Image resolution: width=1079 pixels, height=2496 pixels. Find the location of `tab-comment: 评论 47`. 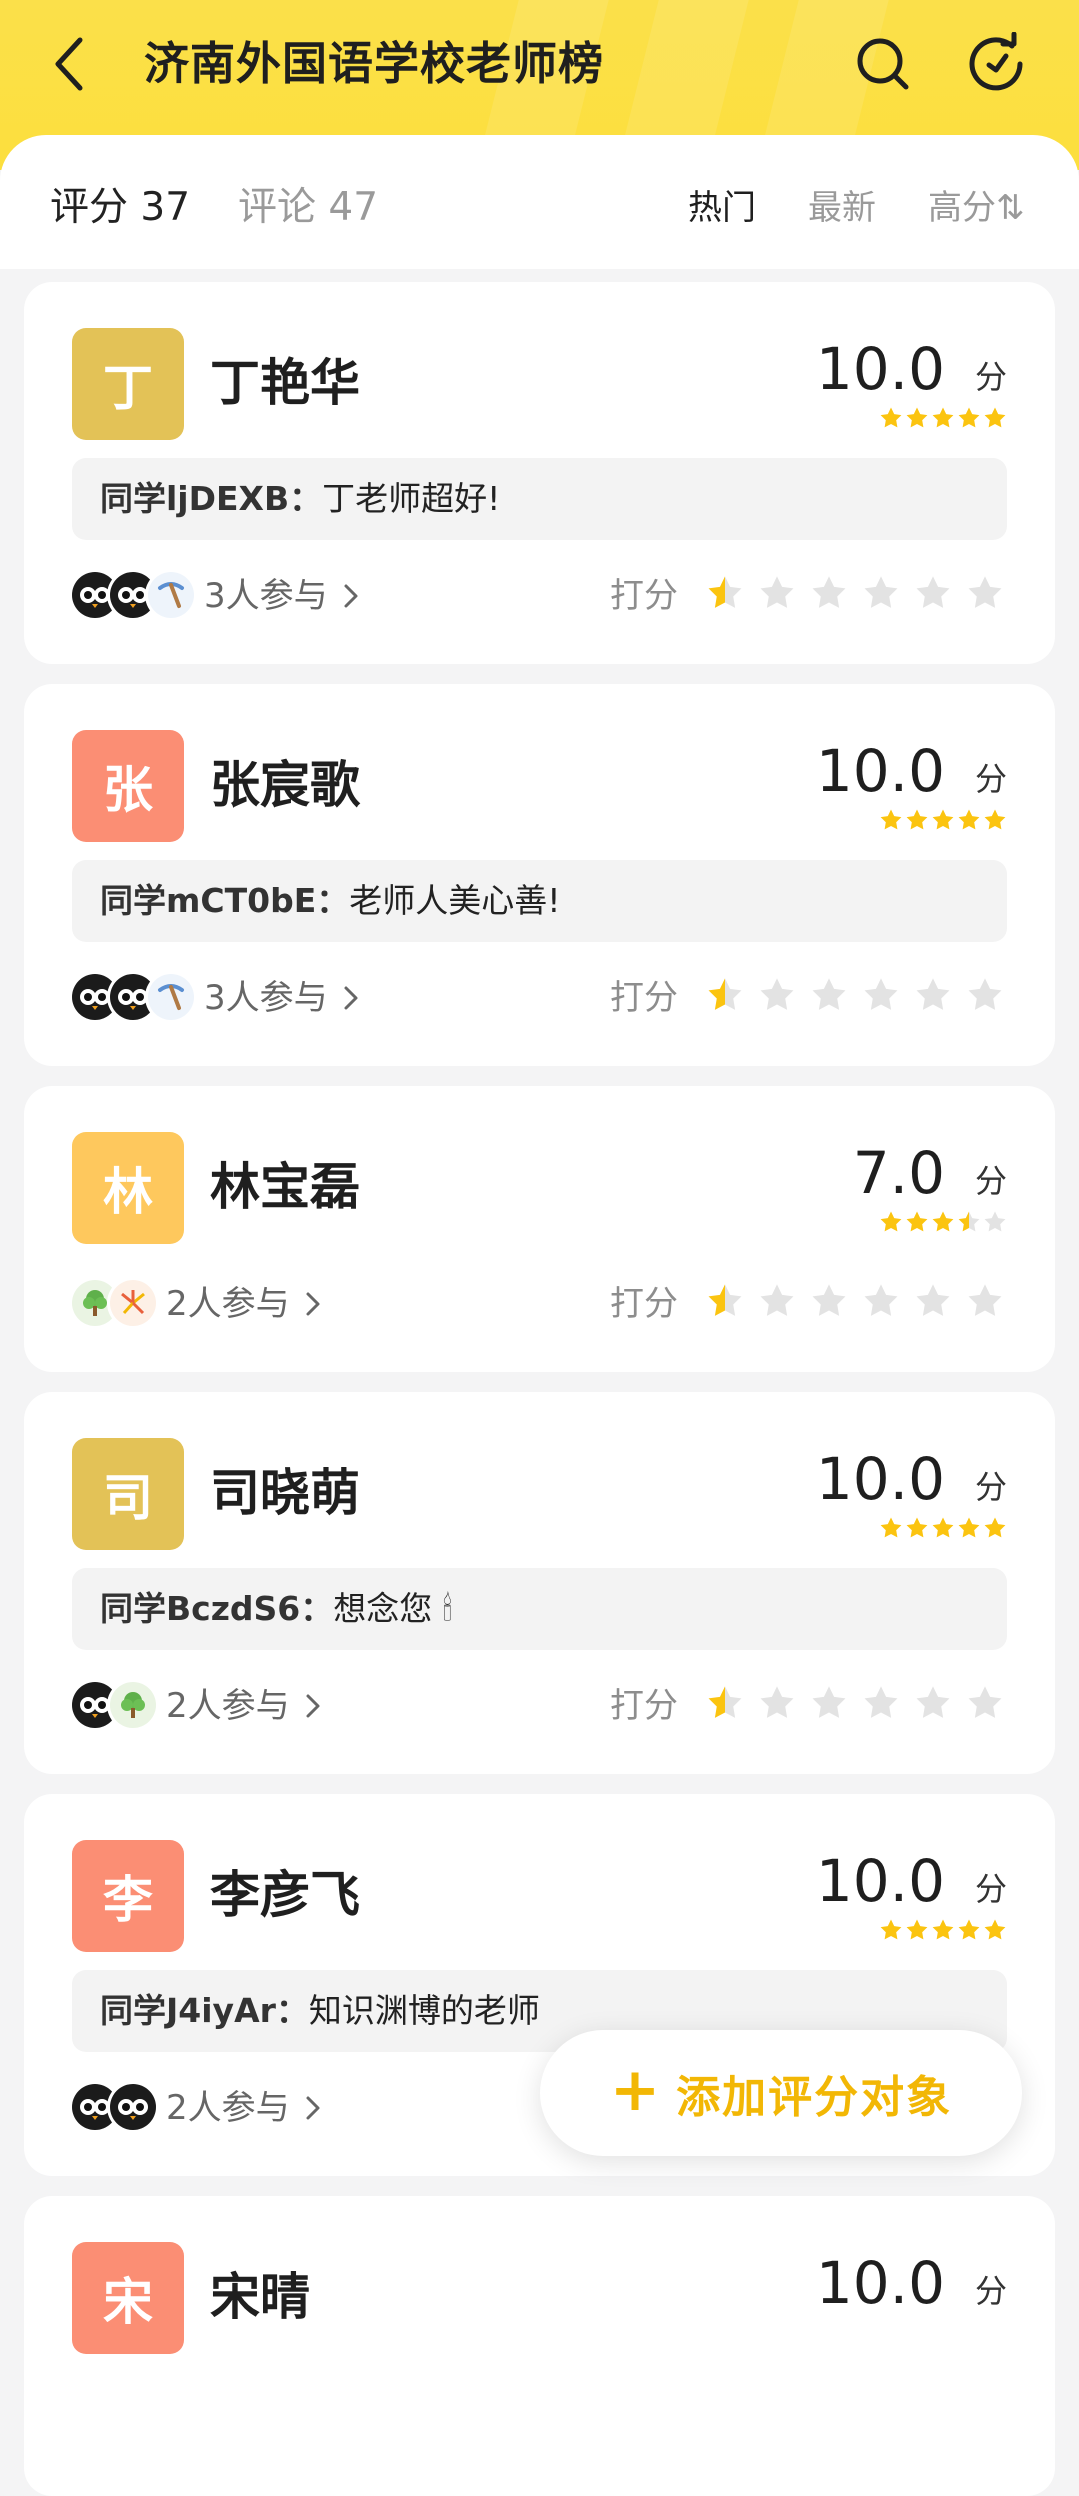

tab-comment: 评论 47 is located at coordinates (308, 208).